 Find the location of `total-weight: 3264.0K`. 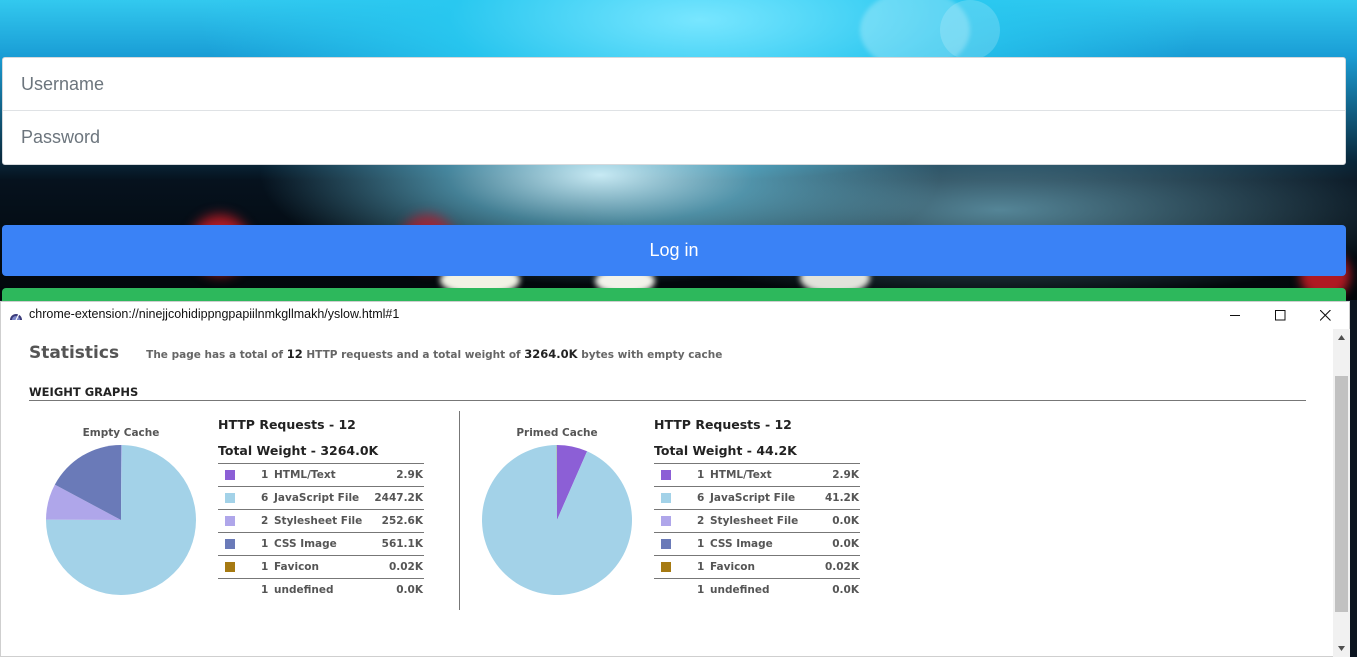

total-weight: 3264.0K is located at coordinates (551, 354).